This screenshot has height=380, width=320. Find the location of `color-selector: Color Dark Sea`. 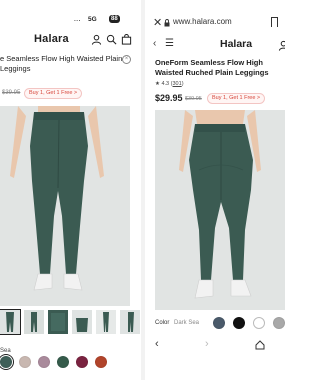

color-selector: Color Dark Sea is located at coordinates (220, 324).